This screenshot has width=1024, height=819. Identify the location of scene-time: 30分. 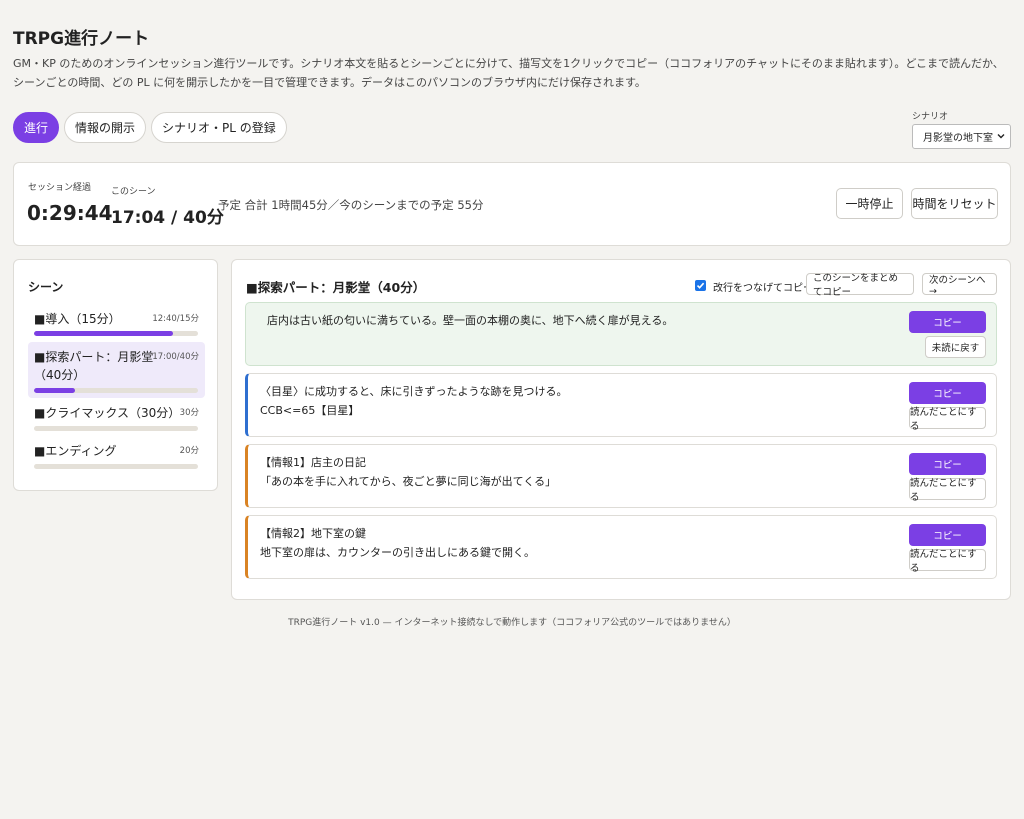
(189, 413).